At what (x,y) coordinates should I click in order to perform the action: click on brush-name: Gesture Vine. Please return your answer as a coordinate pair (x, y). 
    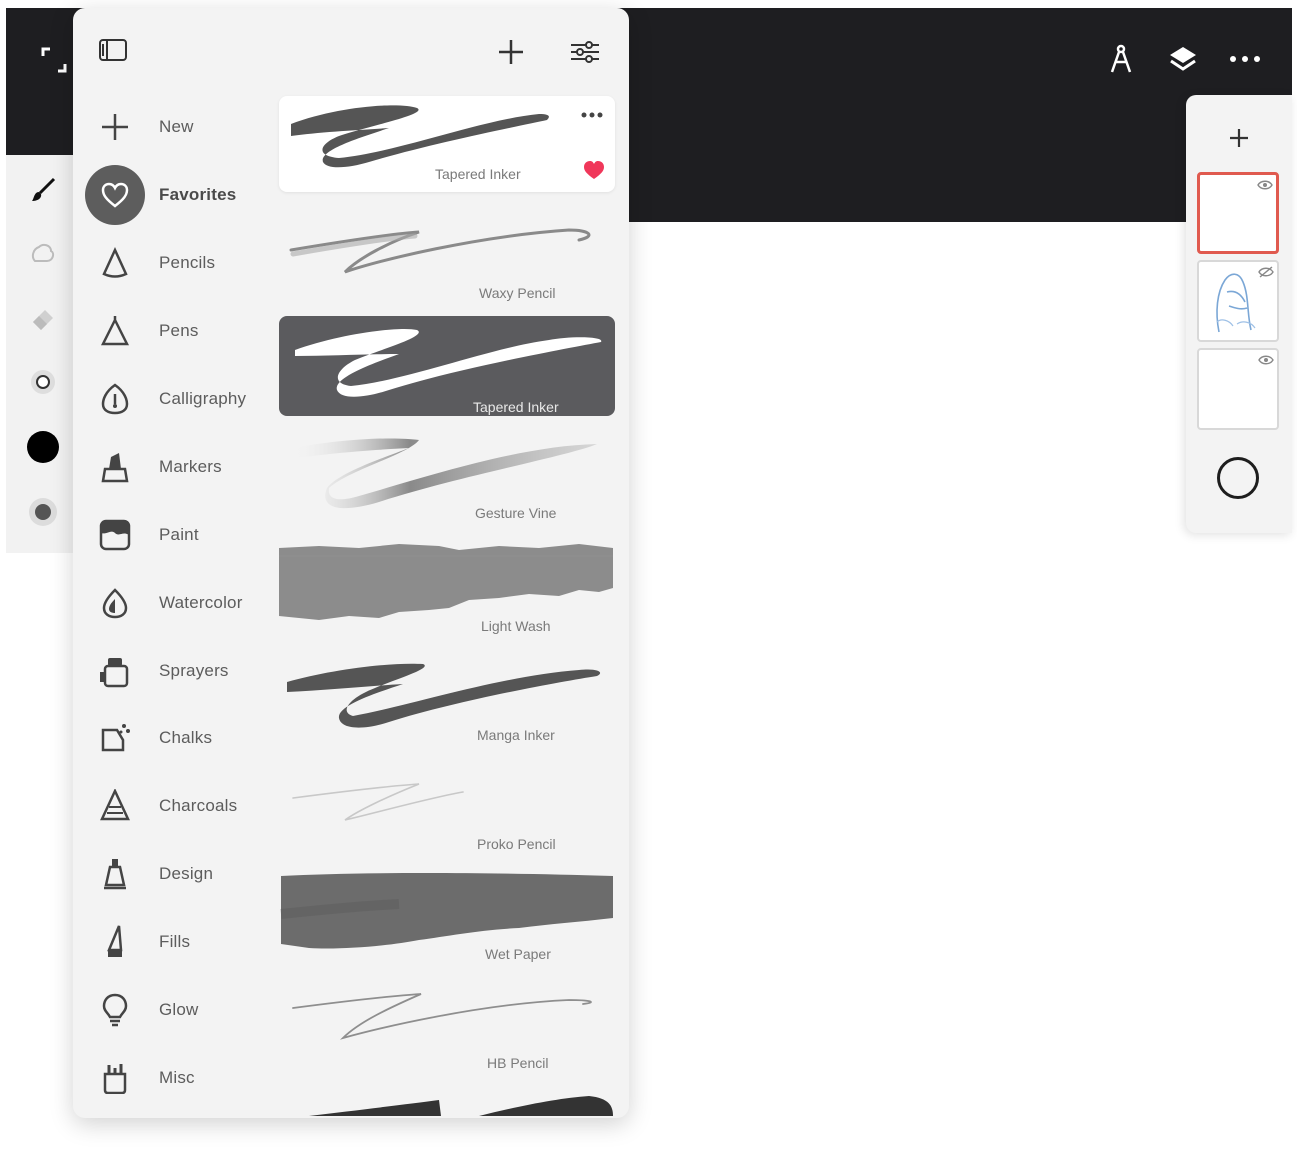
    Looking at the image, I should click on (516, 513).